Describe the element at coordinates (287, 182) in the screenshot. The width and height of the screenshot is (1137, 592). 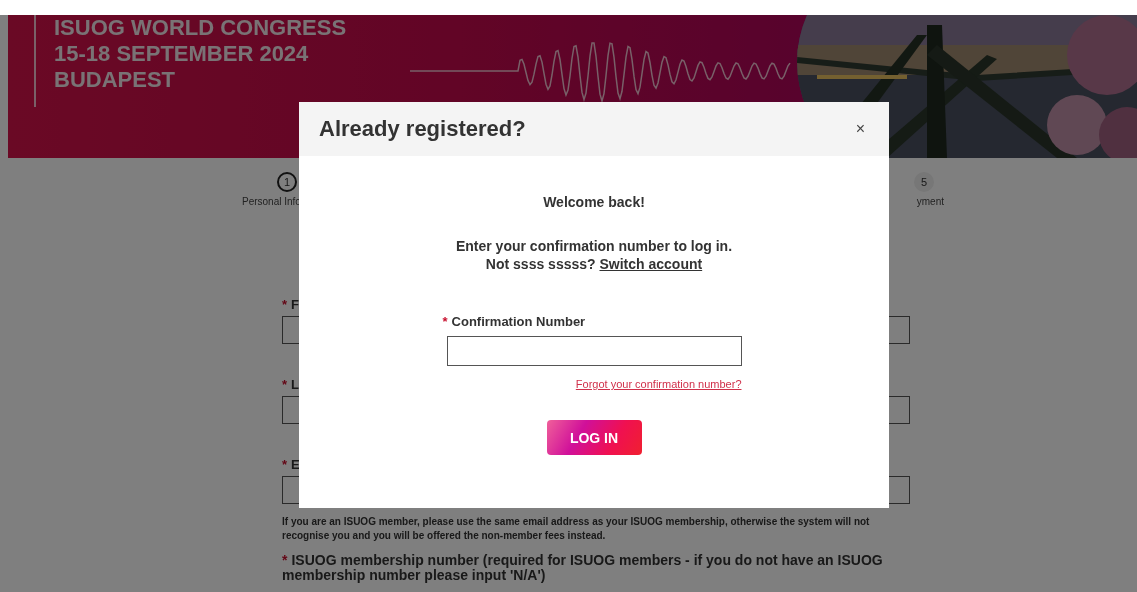
I see `step-number: 1` at that location.